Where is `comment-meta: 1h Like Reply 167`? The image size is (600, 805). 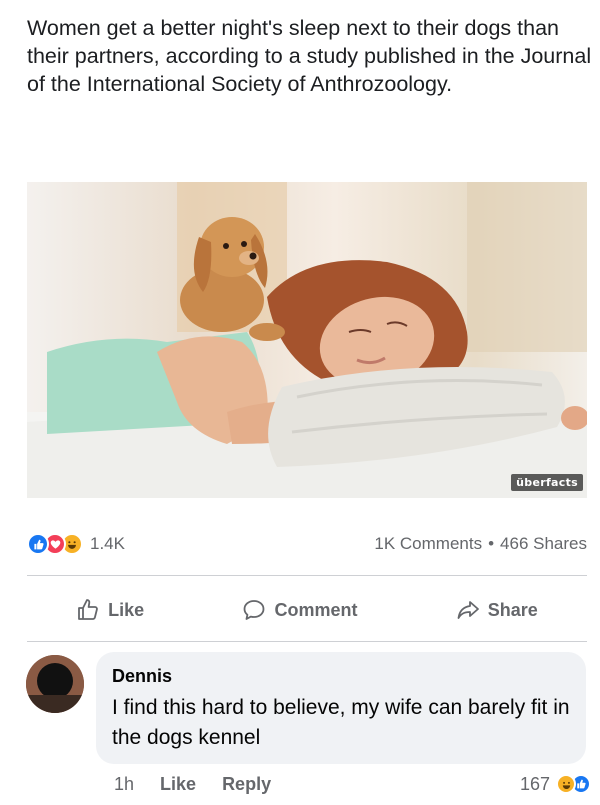 comment-meta: 1h Like Reply 167 is located at coordinates (352, 784).